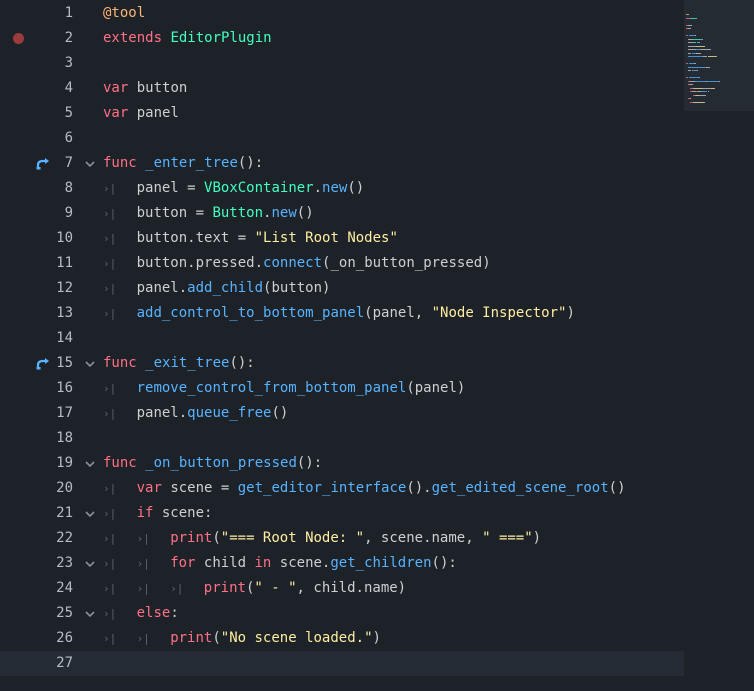 The width and height of the screenshot is (754, 691). I want to click on code-token: func, so click(120, 463).